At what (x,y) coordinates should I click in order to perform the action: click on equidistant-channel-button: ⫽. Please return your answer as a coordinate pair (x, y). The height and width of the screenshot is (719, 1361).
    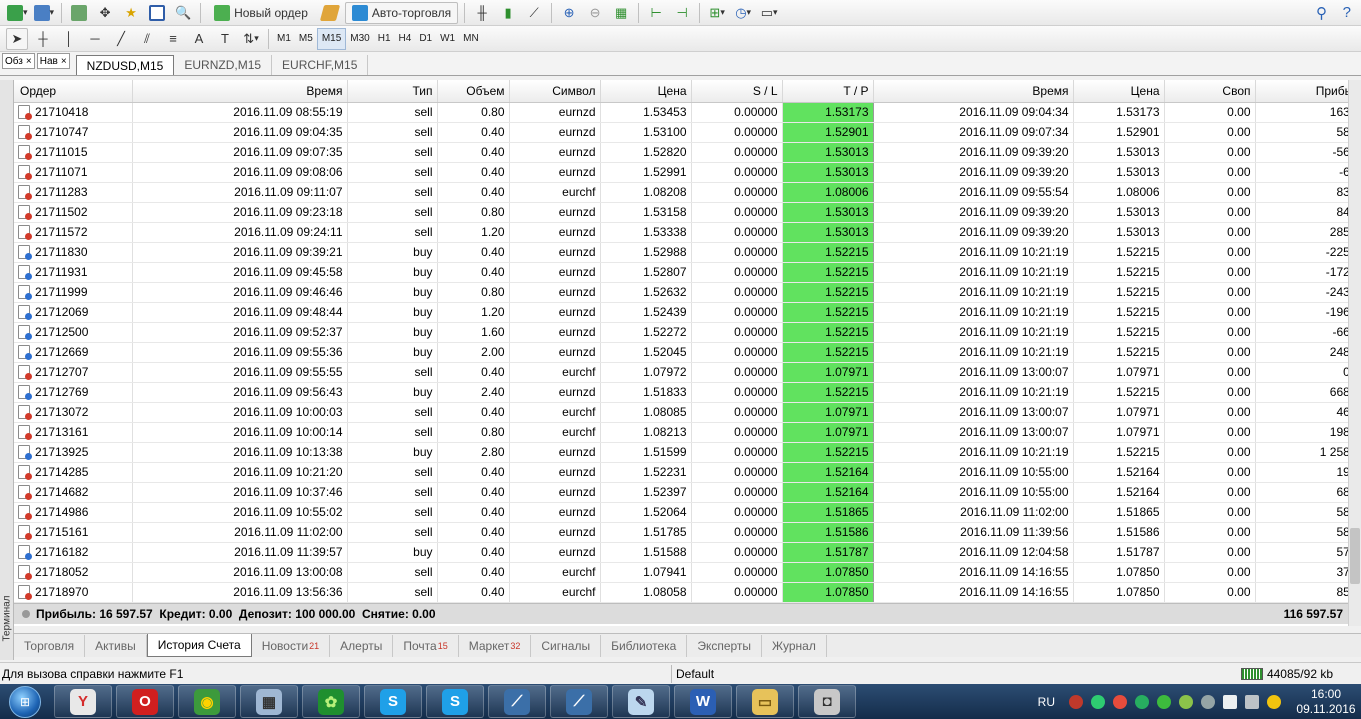
    Looking at the image, I should click on (147, 39).